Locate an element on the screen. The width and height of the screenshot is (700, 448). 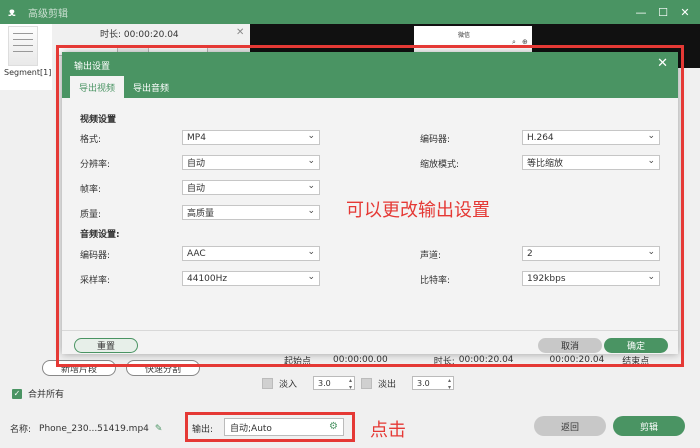
fade-row: 淡入 3.0 淡出 3.0 is located at coordinates (361, 383).